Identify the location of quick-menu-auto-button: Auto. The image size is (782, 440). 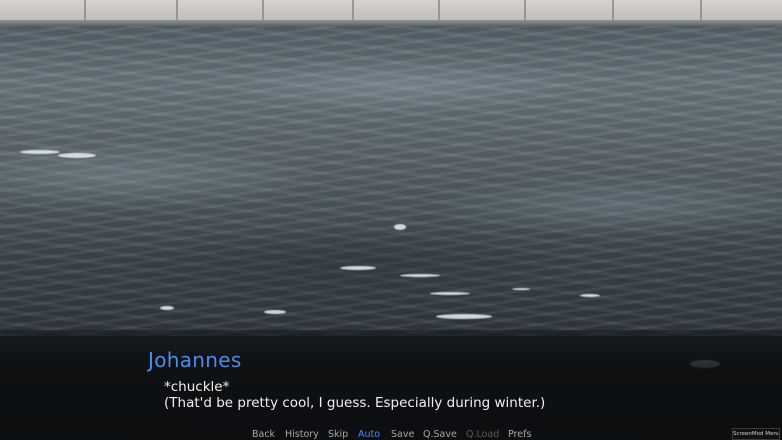
(369, 434).